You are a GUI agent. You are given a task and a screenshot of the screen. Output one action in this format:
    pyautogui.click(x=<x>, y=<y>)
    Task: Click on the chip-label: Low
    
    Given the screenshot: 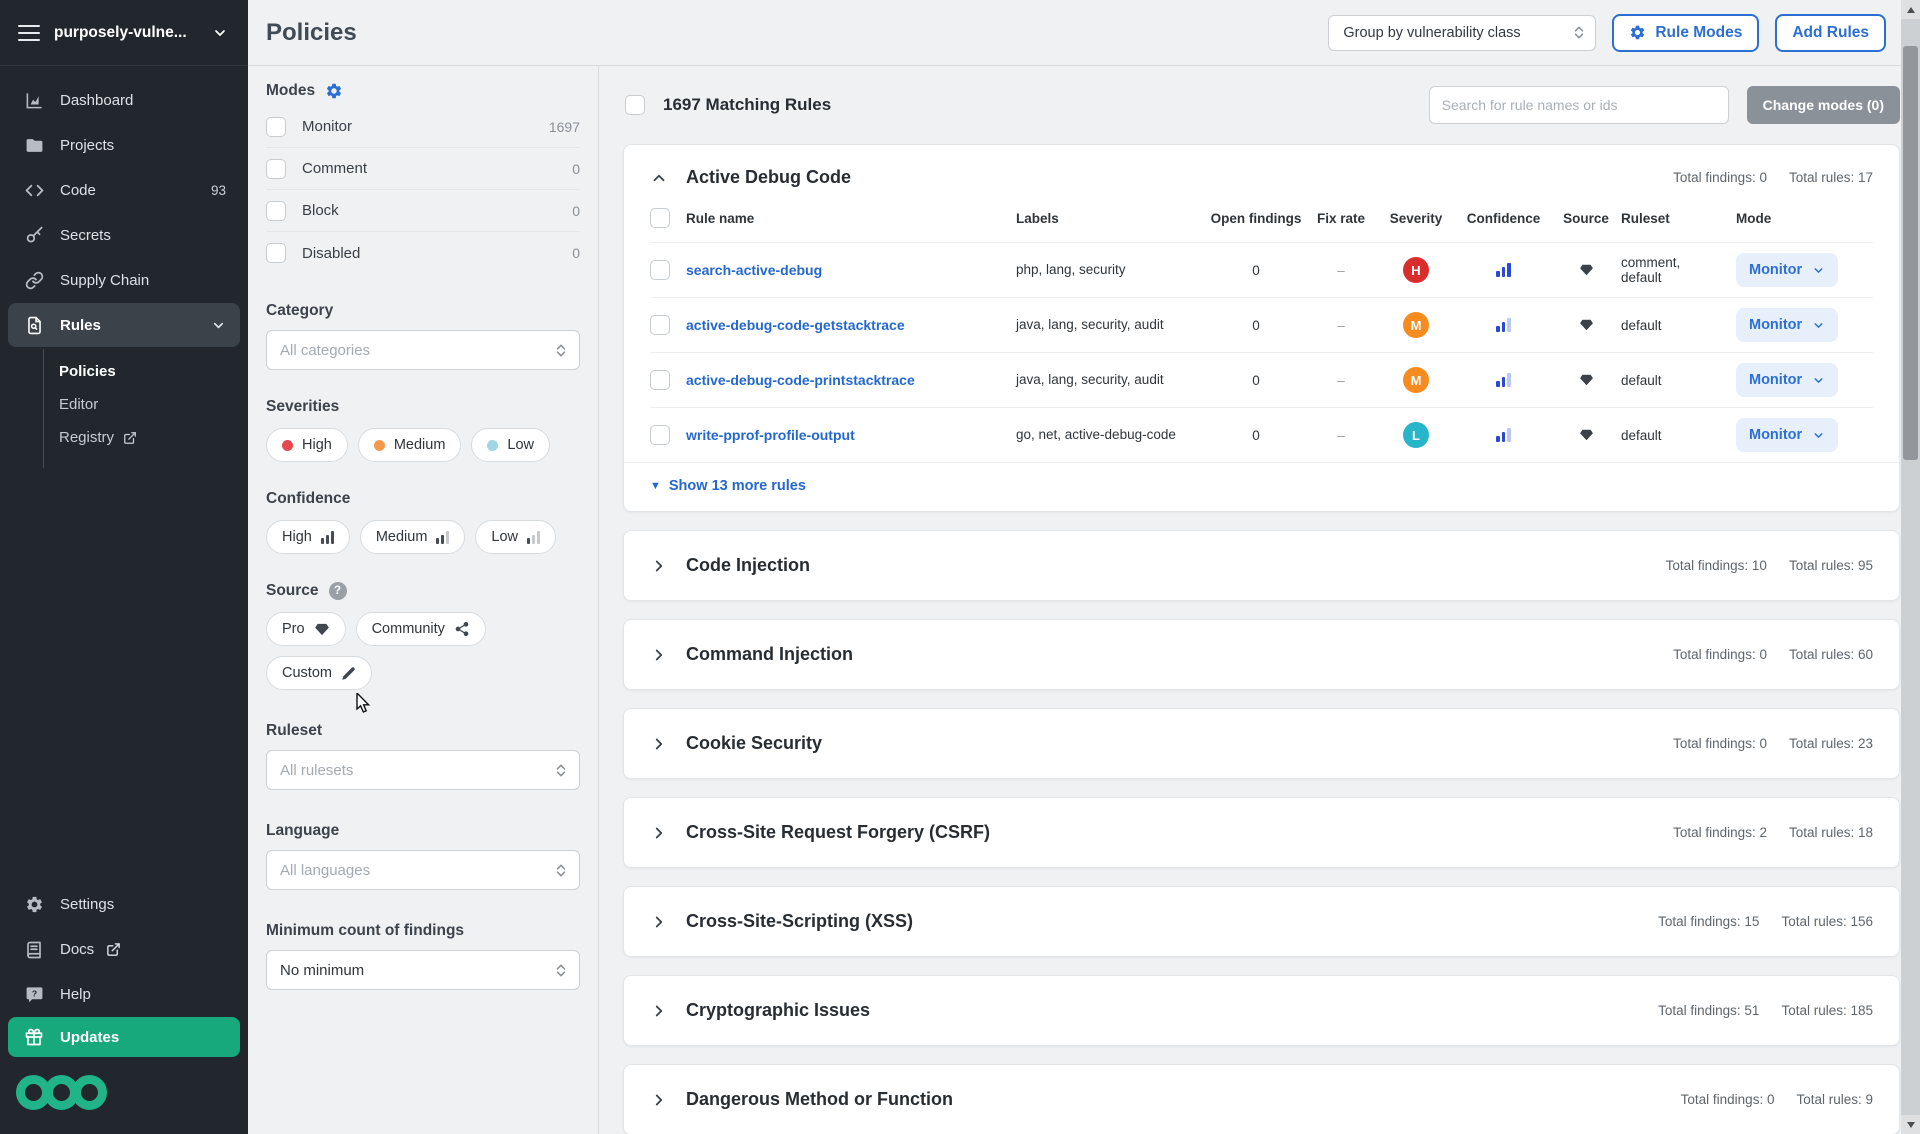 What is the action you would take?
    pyautogui.click(x=505, y=537)
    